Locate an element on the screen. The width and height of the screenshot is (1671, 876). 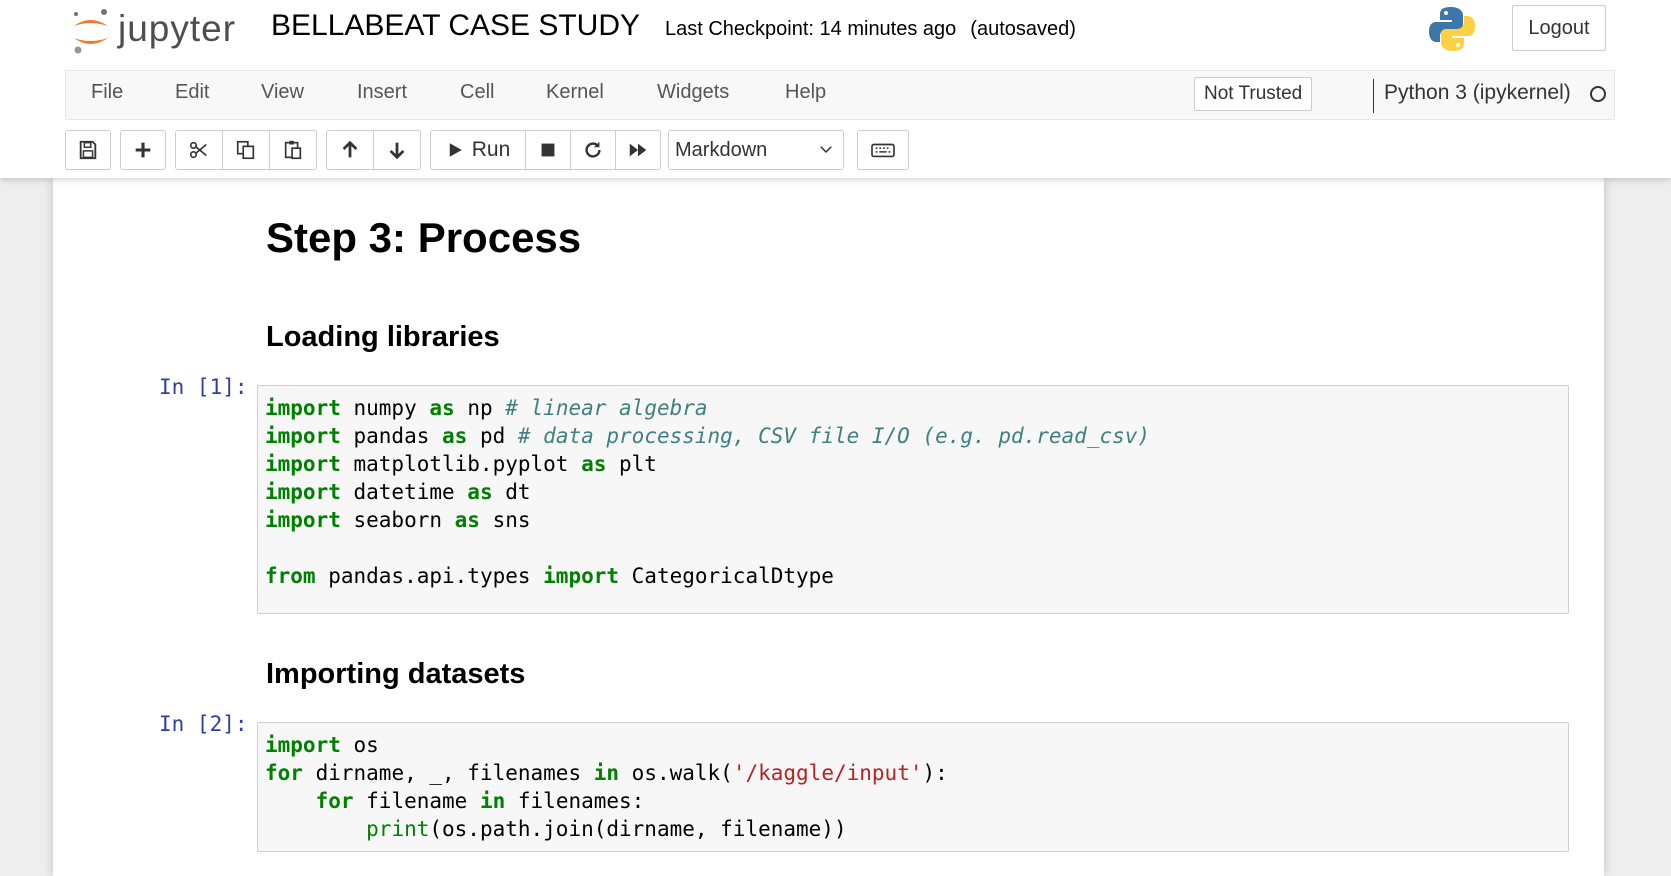
autosave-status: (autosaved) is located at coordinates (1023, 29).